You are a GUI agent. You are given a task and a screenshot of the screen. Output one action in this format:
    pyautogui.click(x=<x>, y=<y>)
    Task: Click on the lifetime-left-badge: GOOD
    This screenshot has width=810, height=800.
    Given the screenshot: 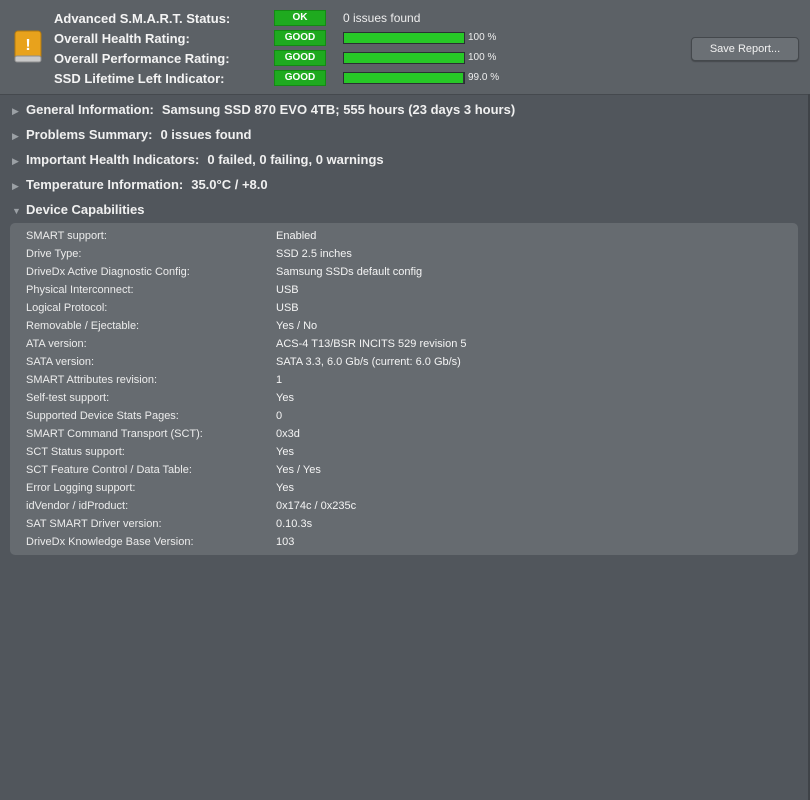 What is the action you would take?
    pyautogui.click(x=300, y=78)
    